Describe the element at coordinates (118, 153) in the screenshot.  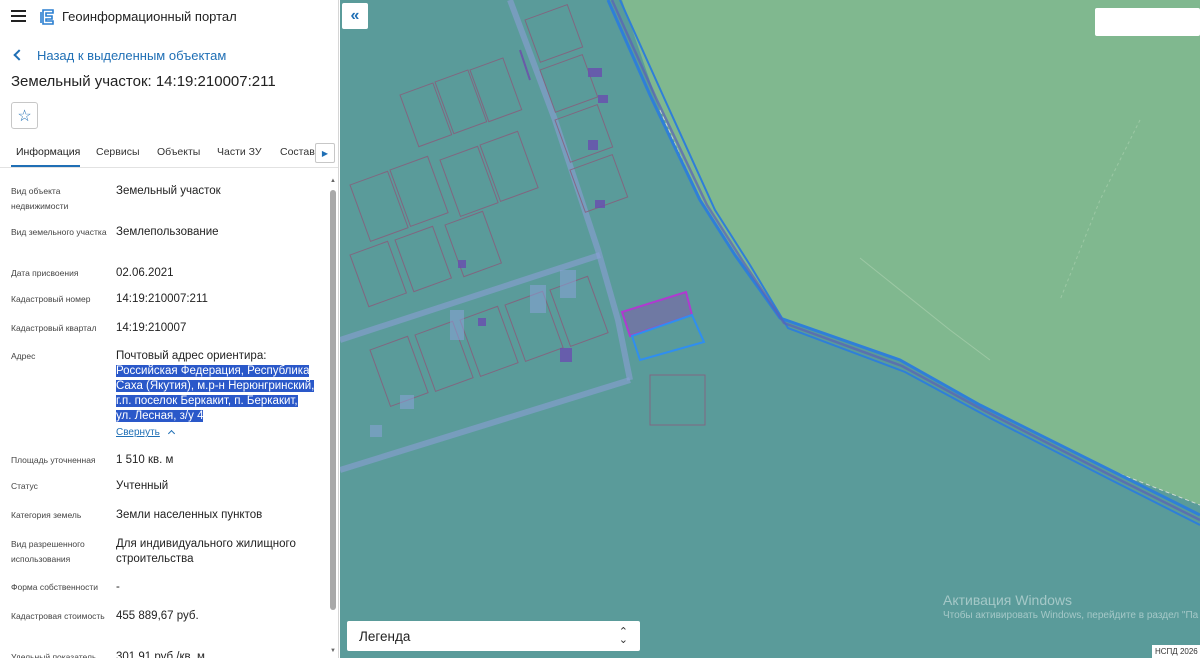
I see `tab-services: Сервисы` at that location.